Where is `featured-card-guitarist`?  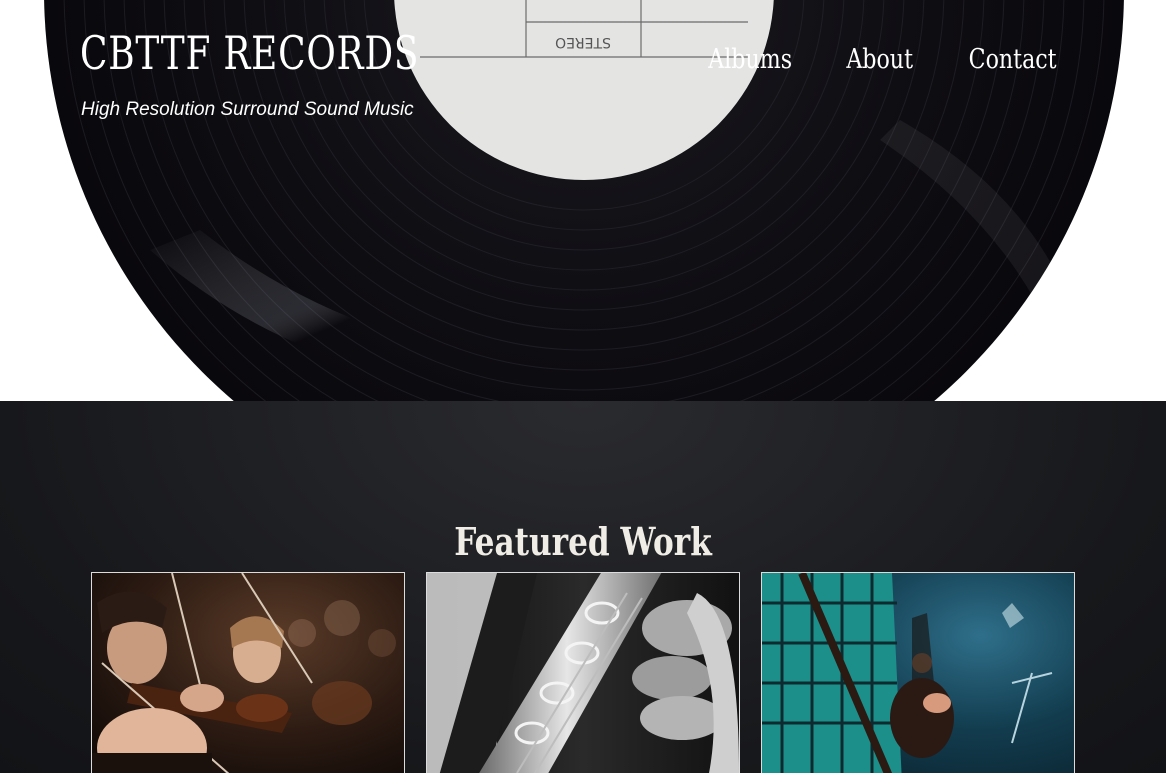 featured-card-guitarist is located at coordinates (918, 672).